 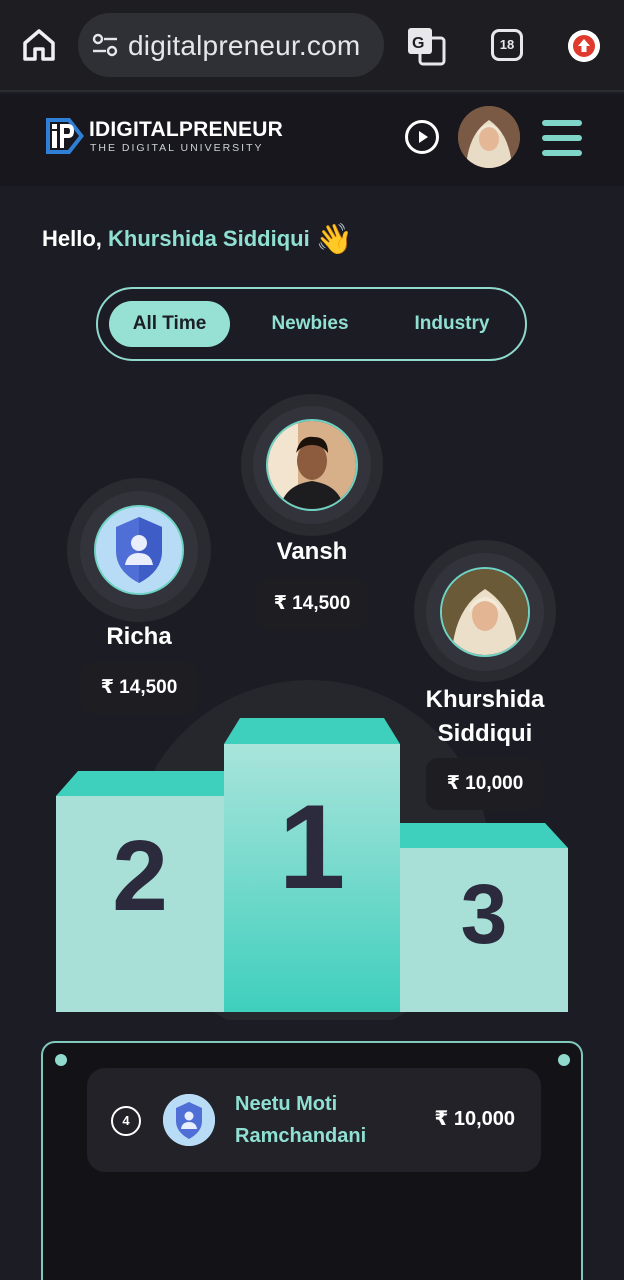 I want to click on greeting-name: Khurshida Siddiqui, so click(x=209, y=238).